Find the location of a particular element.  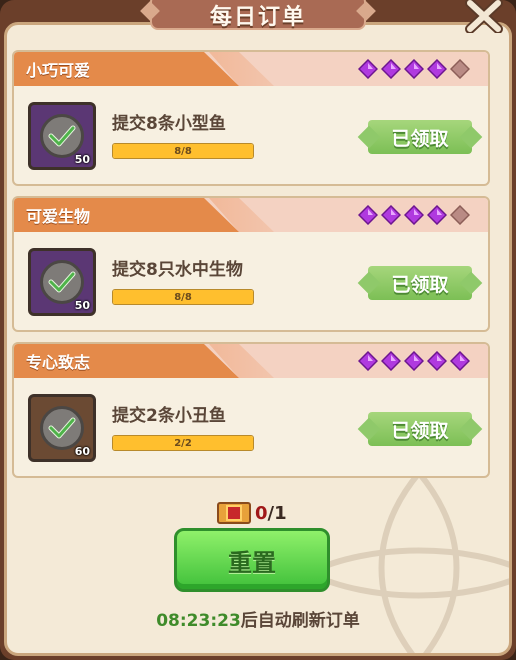

reset-button: 重置 is located at coordinates (252, 560).